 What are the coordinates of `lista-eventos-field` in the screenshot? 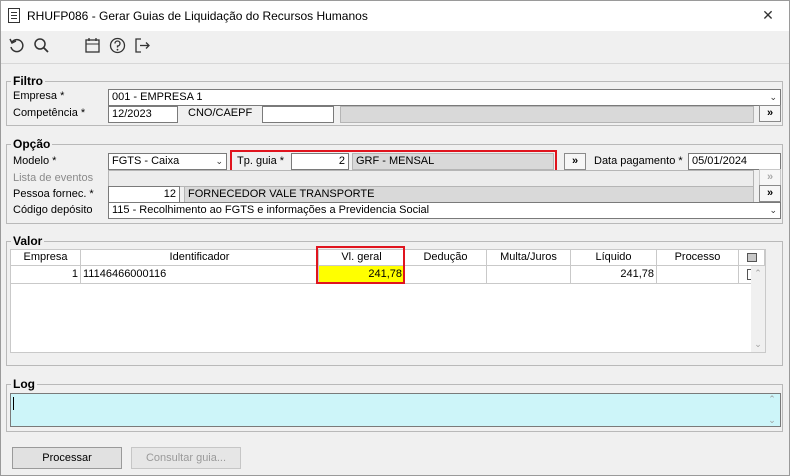 It's located at (431, 178).